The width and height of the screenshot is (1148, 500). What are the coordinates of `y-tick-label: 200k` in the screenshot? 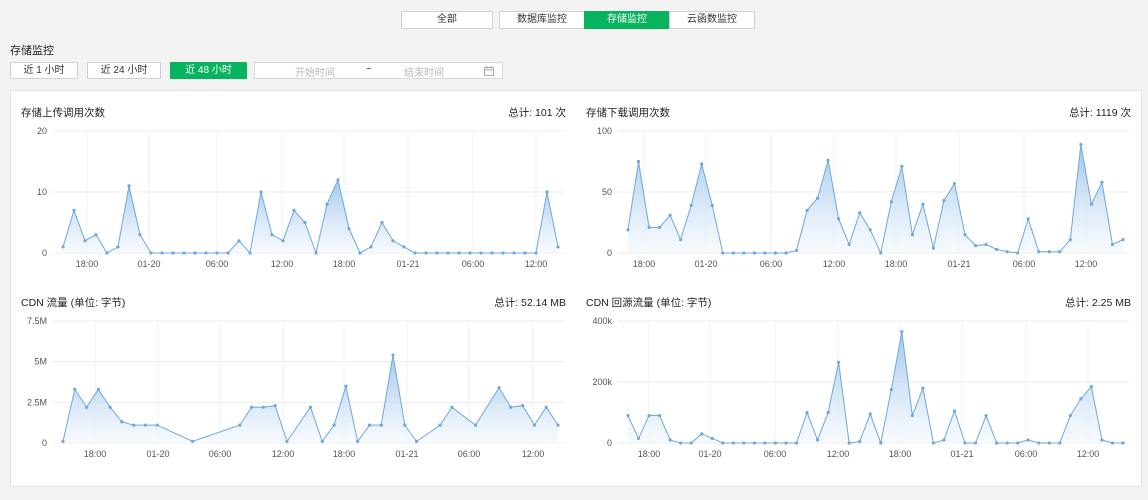 It's located at (602, 382).